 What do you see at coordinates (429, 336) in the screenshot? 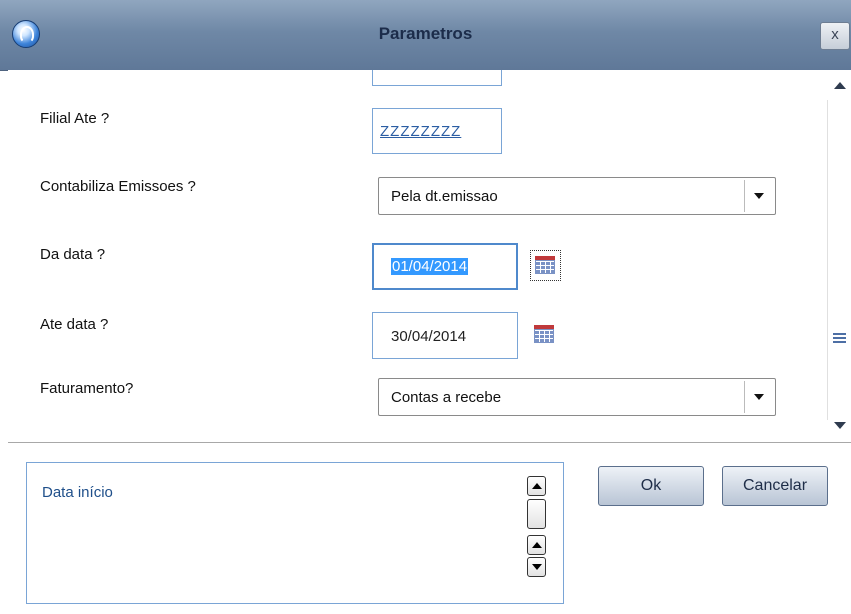
I see `ate-data-value: 30/04/2014` at bounding box center [429, 336].